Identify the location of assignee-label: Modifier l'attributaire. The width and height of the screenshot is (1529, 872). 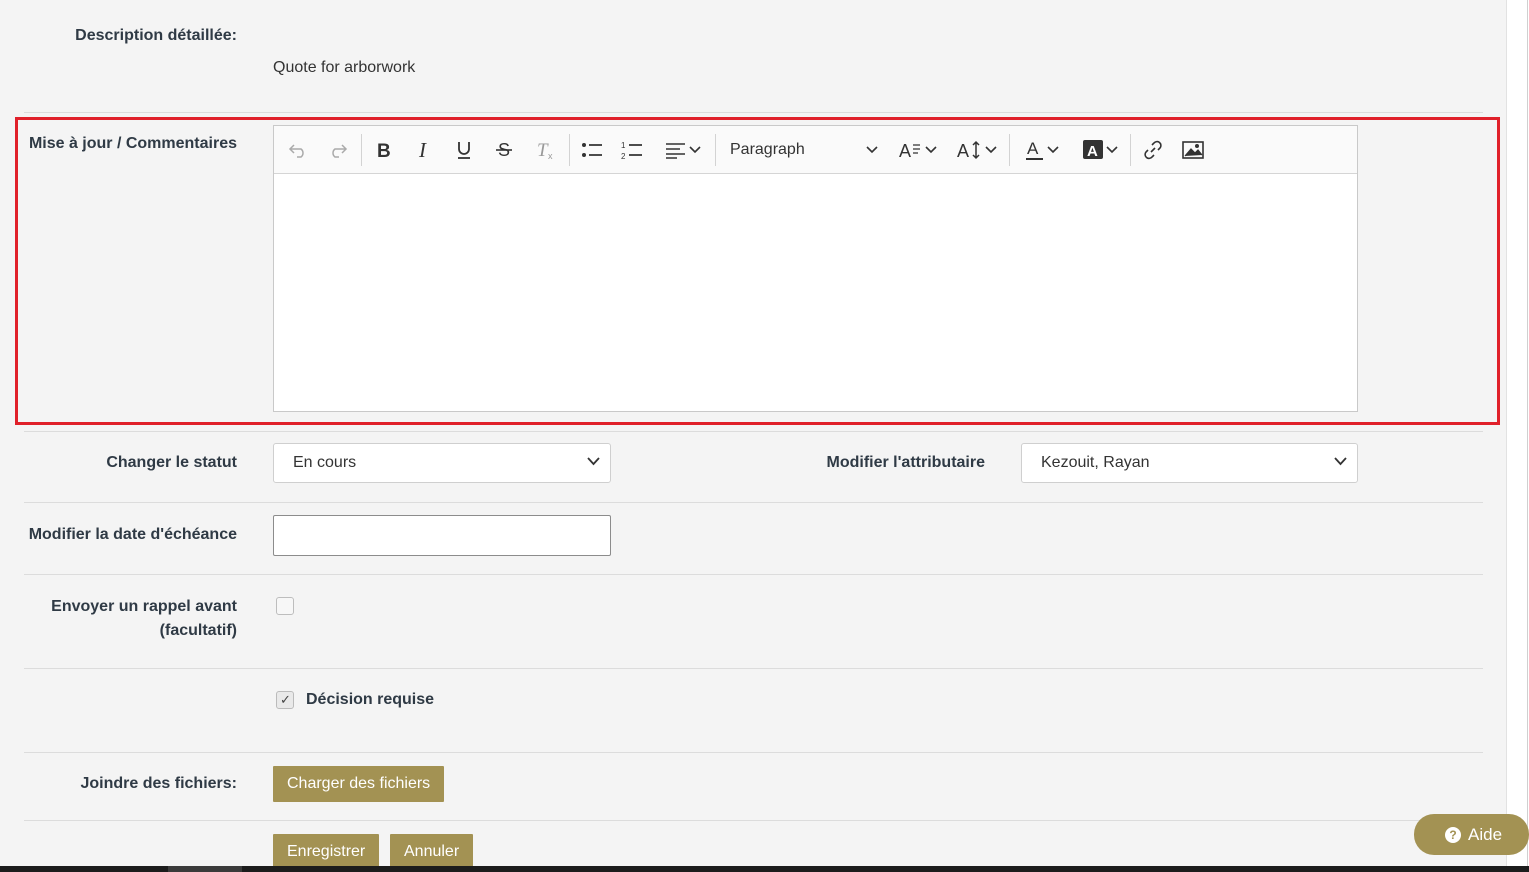
(905, 462).